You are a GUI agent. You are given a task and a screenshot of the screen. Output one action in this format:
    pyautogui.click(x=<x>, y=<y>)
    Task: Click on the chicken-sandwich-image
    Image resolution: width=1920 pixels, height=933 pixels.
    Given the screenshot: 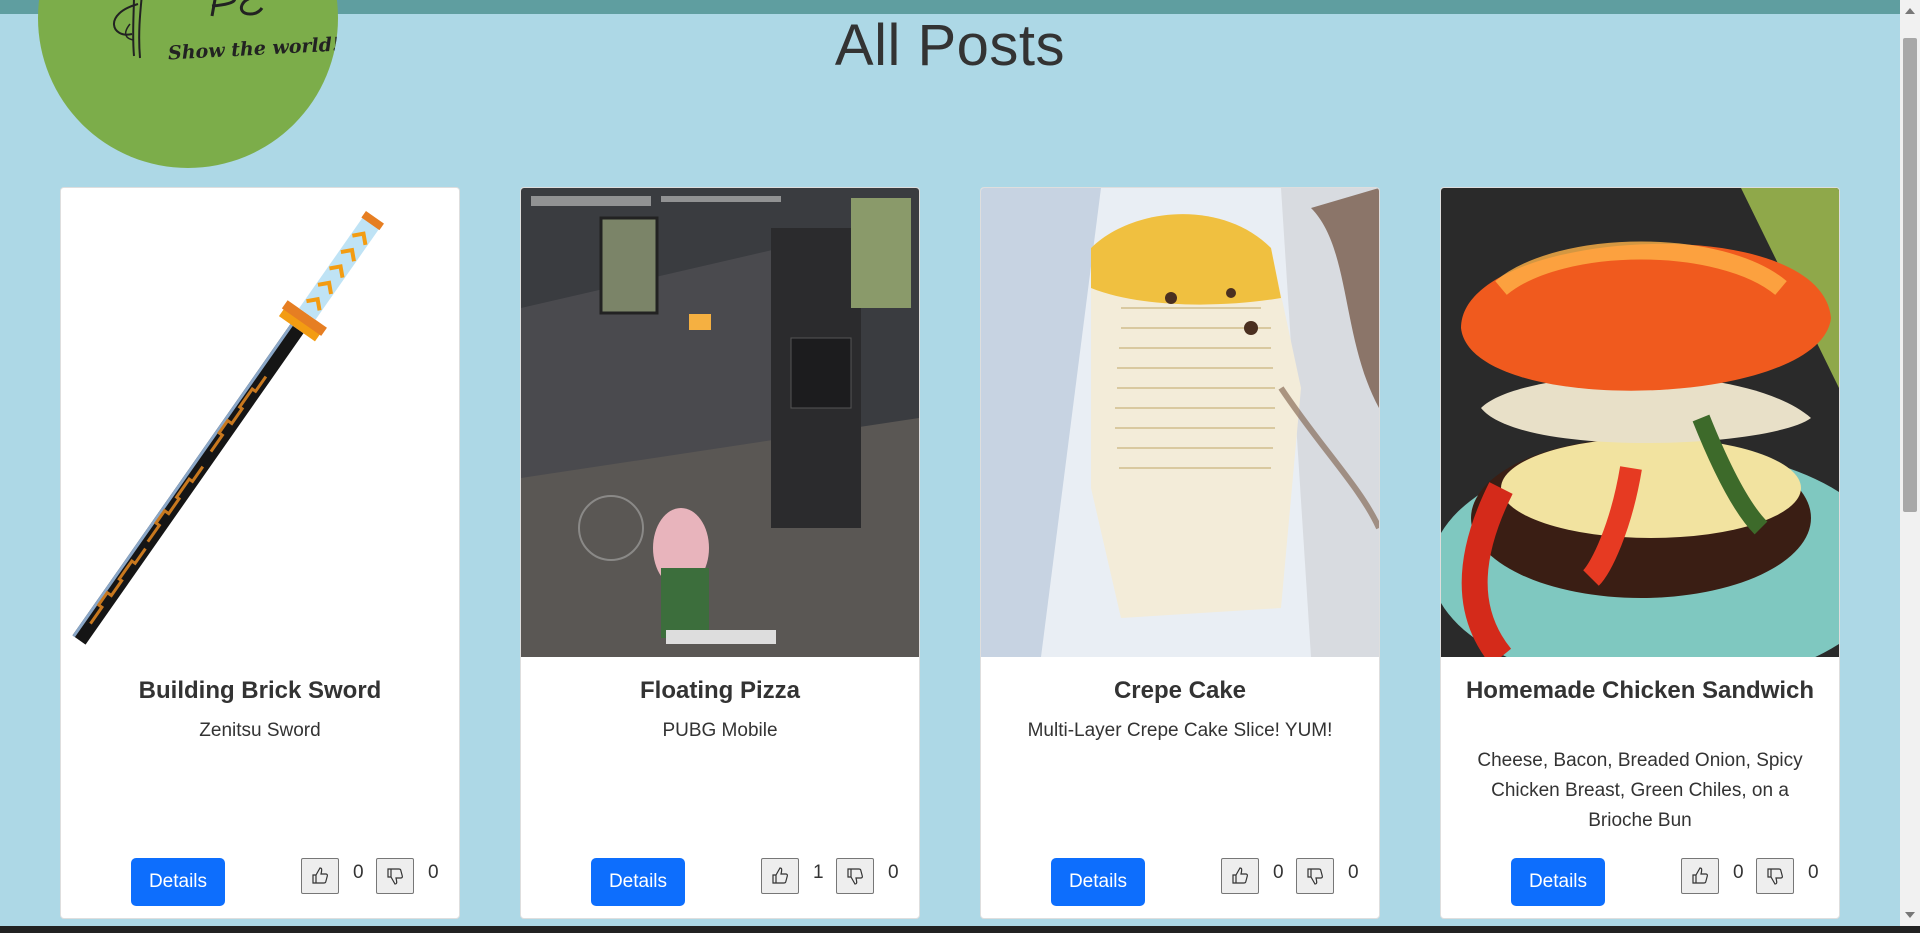 What is the action you would take?
    pyautogui.click(x=1640, y=422)
    